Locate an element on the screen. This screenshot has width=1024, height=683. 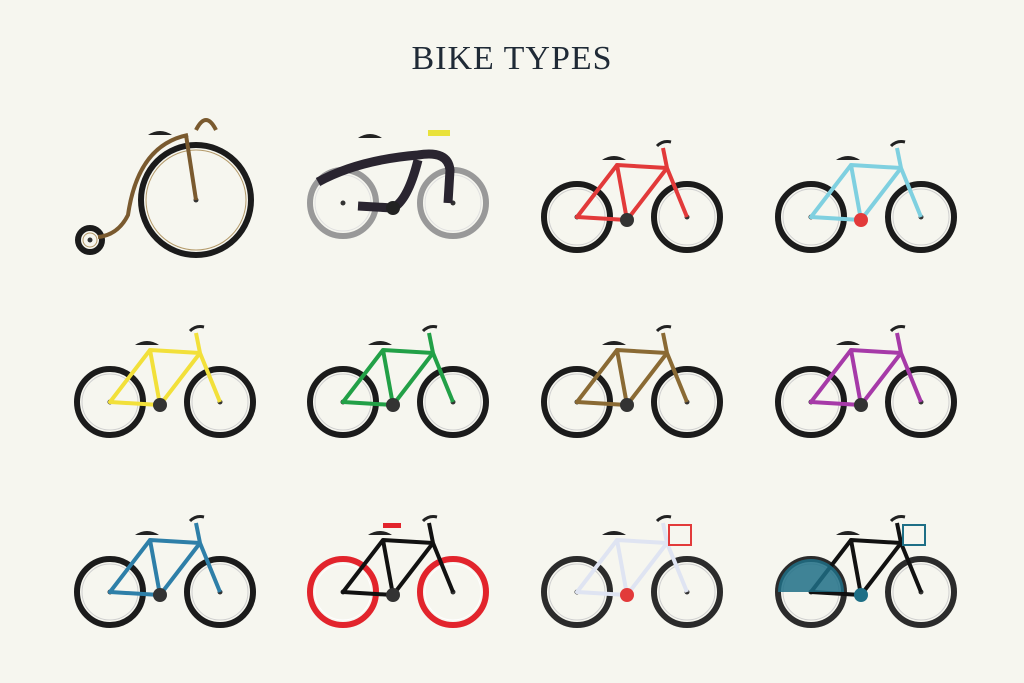
teal-basket-bike-icon is located at coordinates (866, 570).